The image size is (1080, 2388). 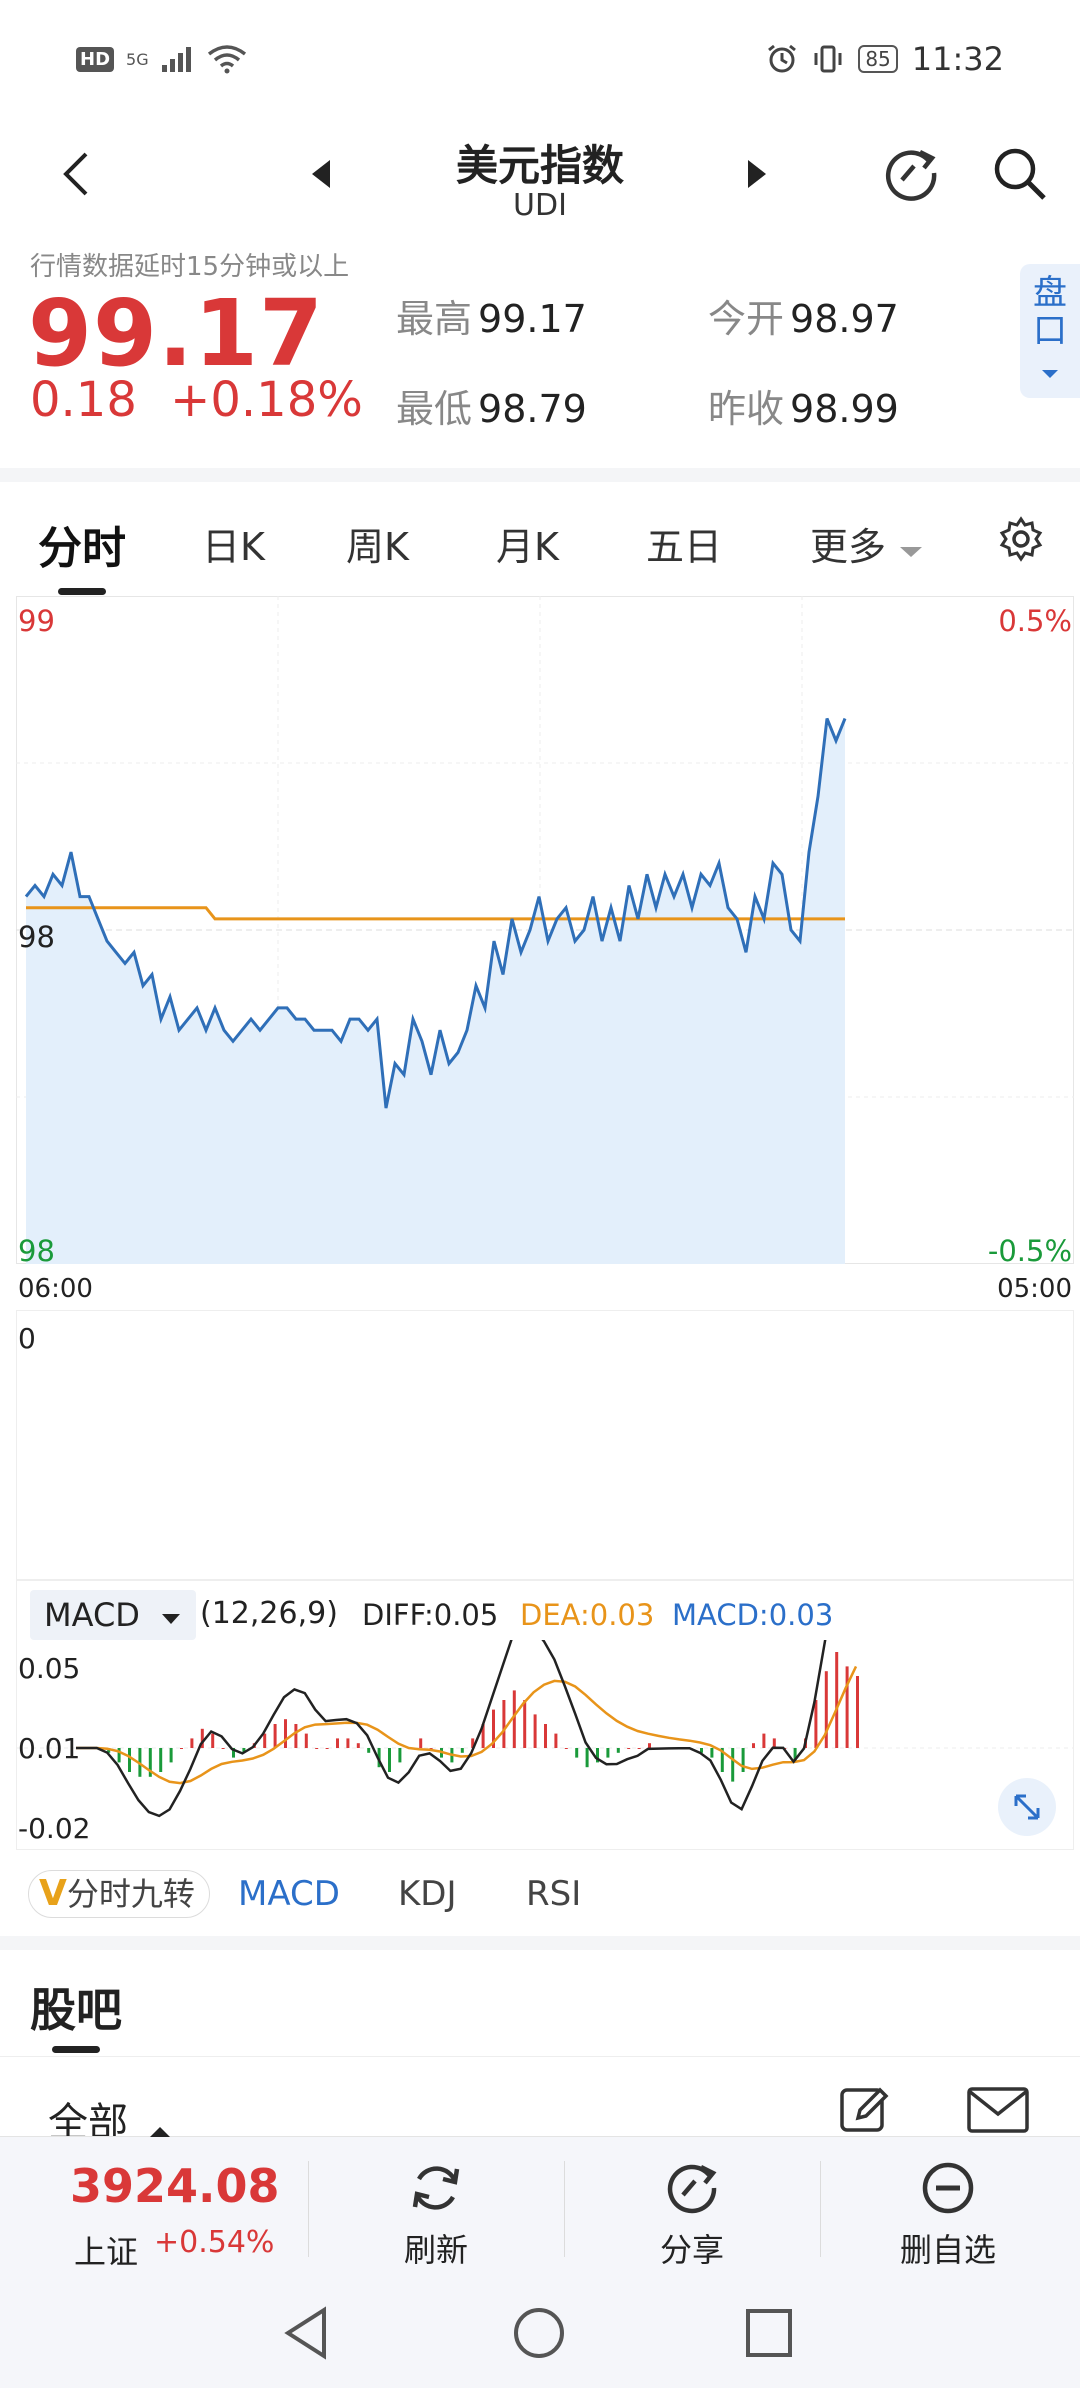 I want to click on tab-intraday: 分时, so click(x=82, y=544).